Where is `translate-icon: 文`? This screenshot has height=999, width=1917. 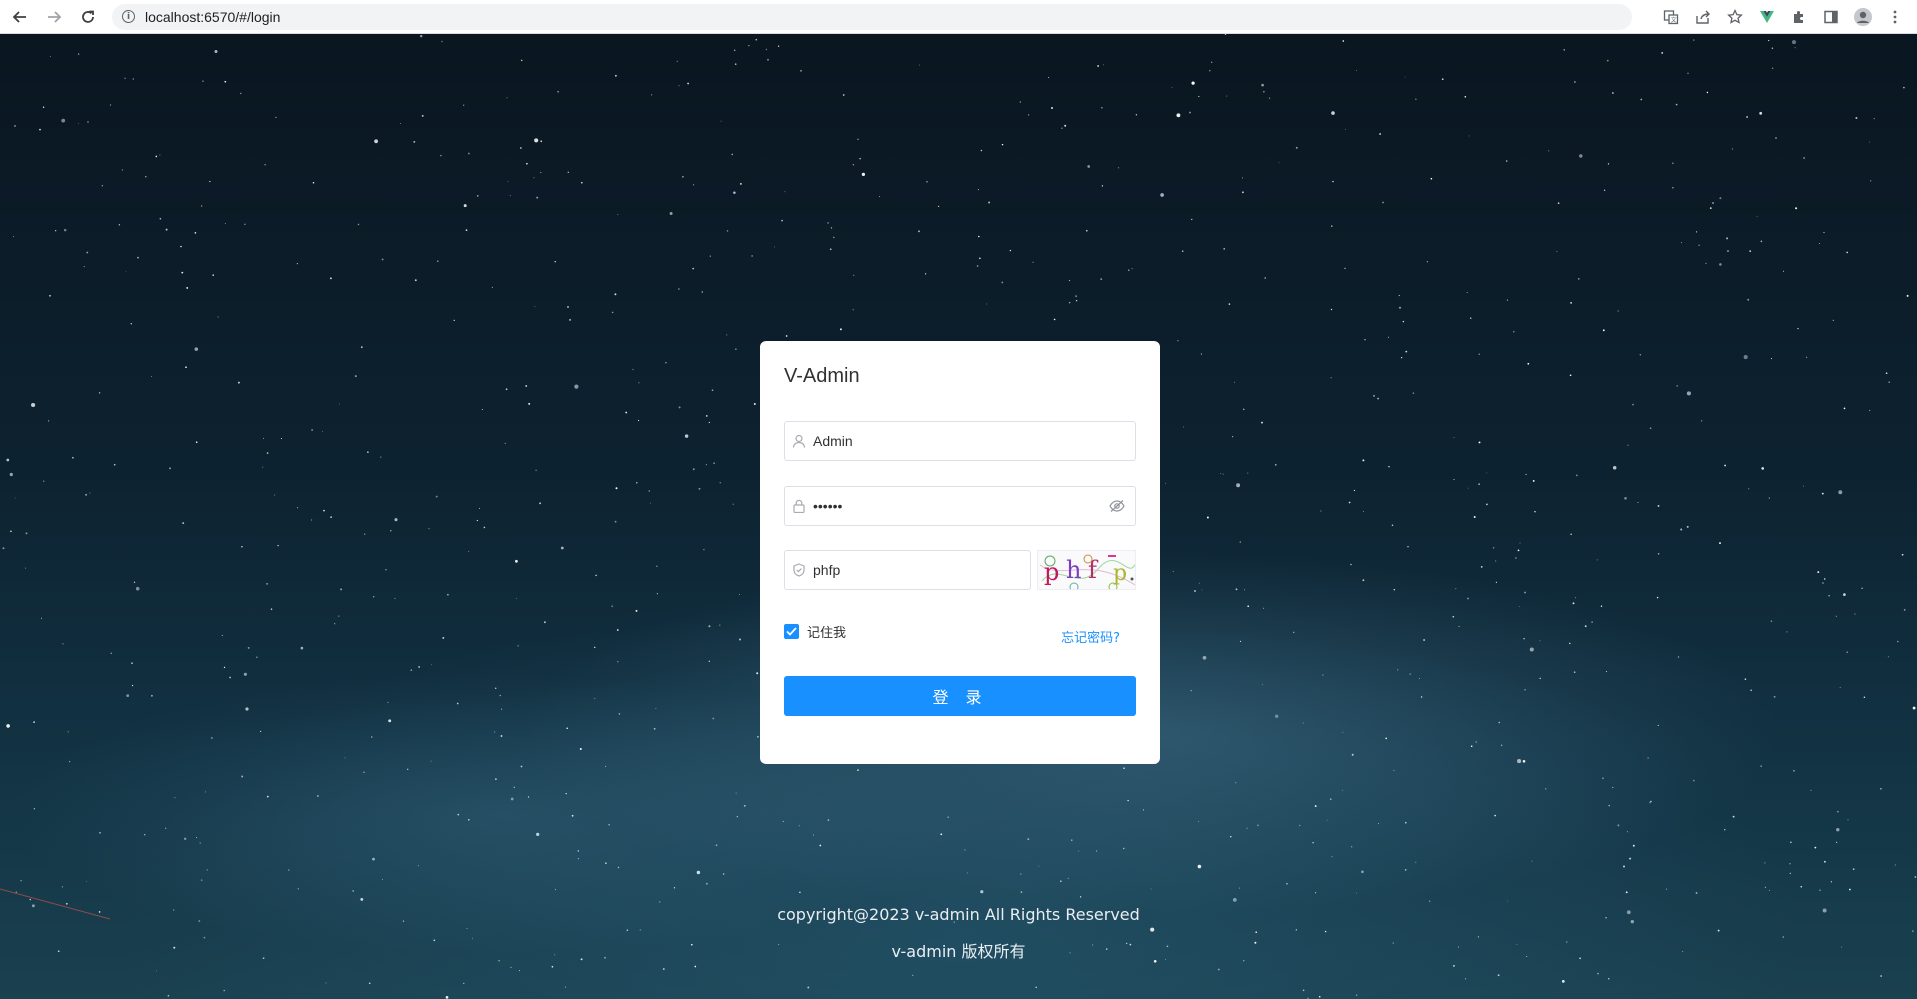 translate-icon: 文 is located at coordinates (1671, 17).